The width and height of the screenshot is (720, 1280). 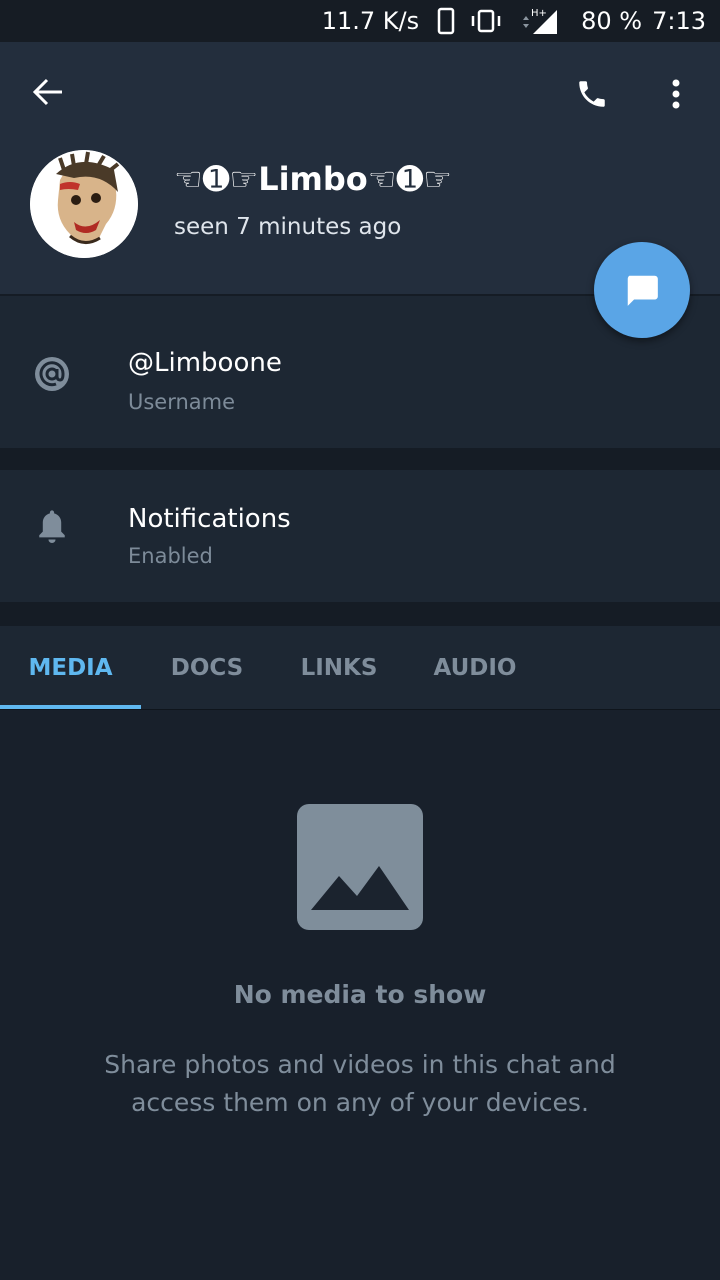 I want to click on vibrate-icon, so click(x=486, y=21).